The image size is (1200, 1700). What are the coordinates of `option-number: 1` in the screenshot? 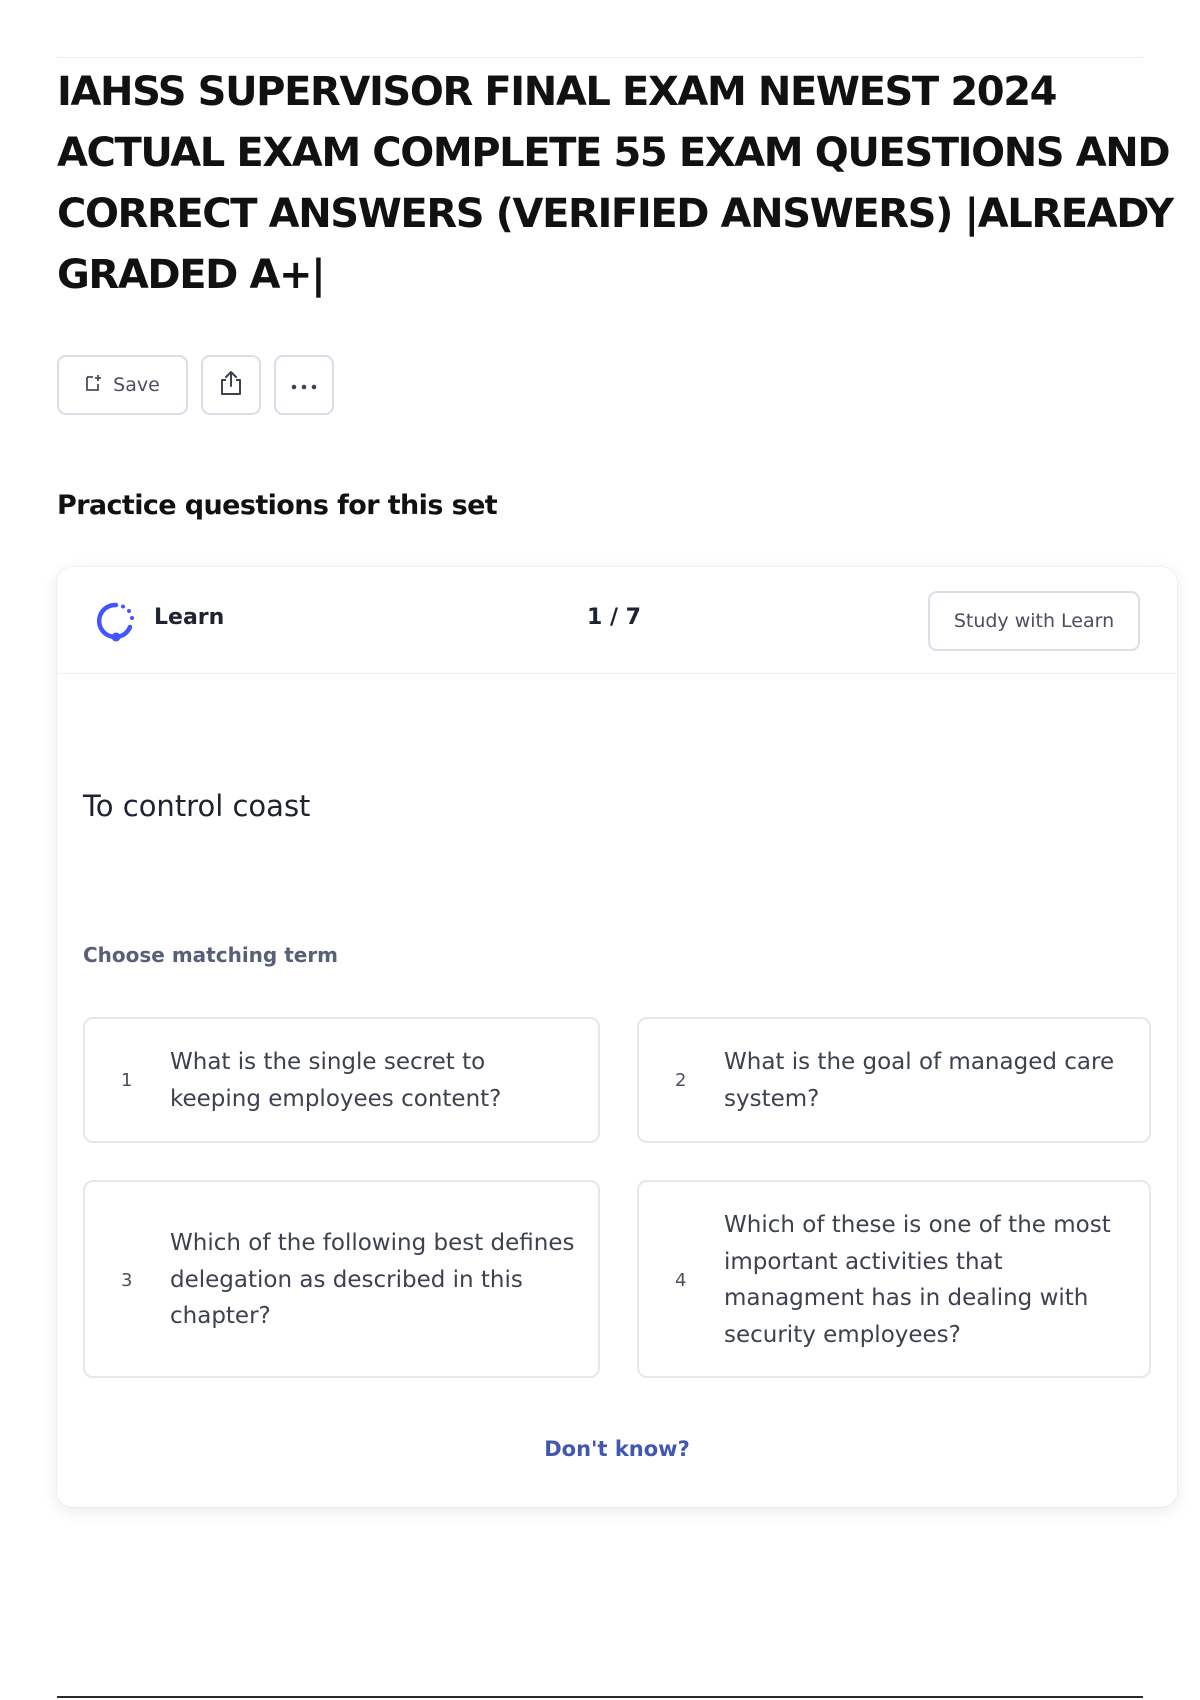 It's located at (127, 1080).